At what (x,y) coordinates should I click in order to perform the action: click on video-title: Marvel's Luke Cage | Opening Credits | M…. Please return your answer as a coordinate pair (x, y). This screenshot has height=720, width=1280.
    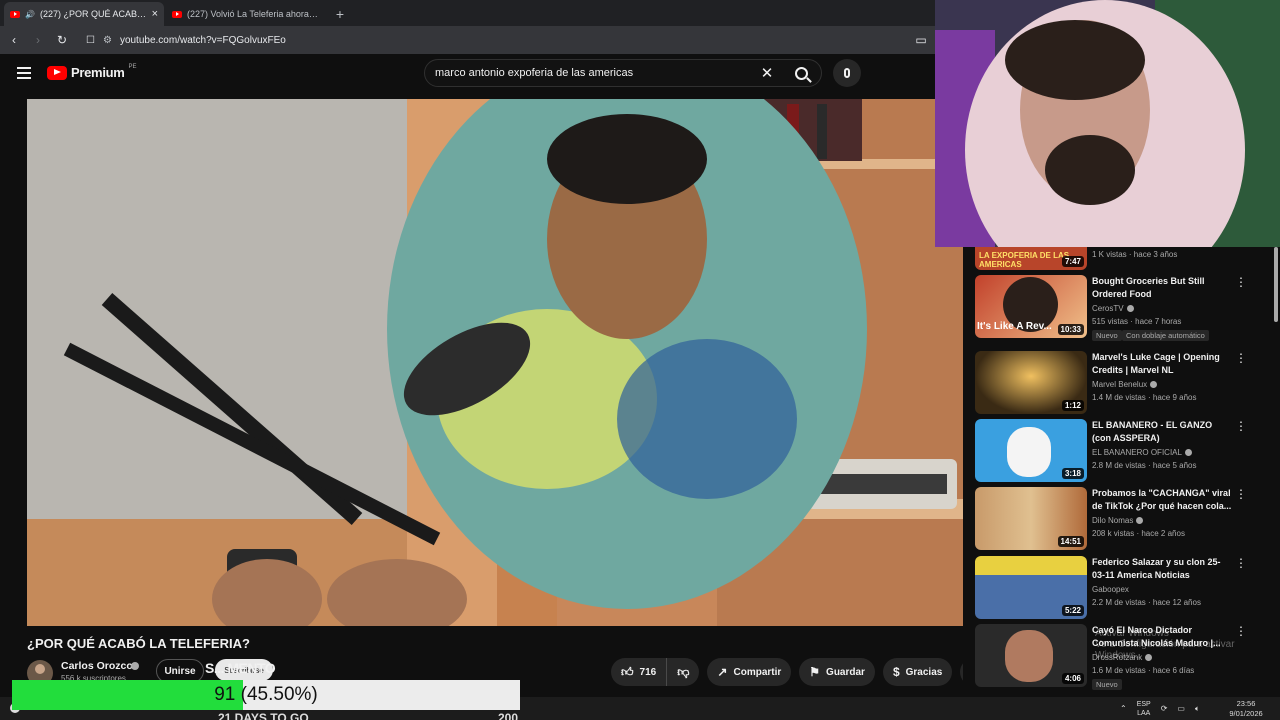
    Looking at the image, I should click on (1156, 363).